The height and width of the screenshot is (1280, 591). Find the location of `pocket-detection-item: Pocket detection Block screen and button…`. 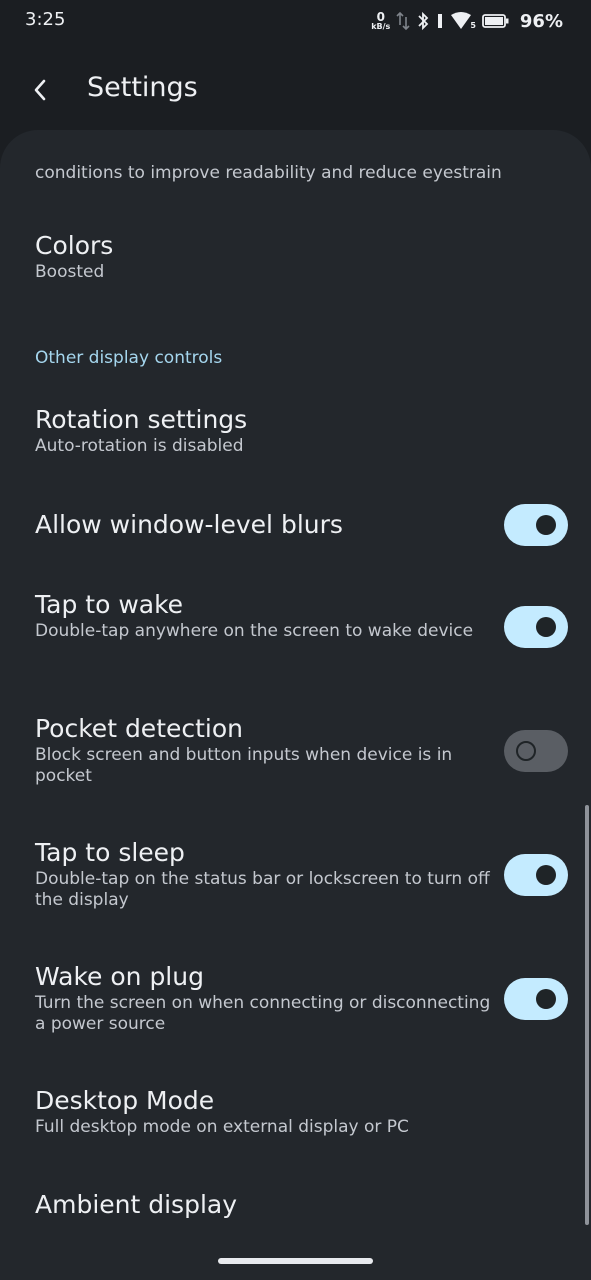

pocket-detection-item: Pocket detection Block screen and button… is located at coordinates (270, 750).